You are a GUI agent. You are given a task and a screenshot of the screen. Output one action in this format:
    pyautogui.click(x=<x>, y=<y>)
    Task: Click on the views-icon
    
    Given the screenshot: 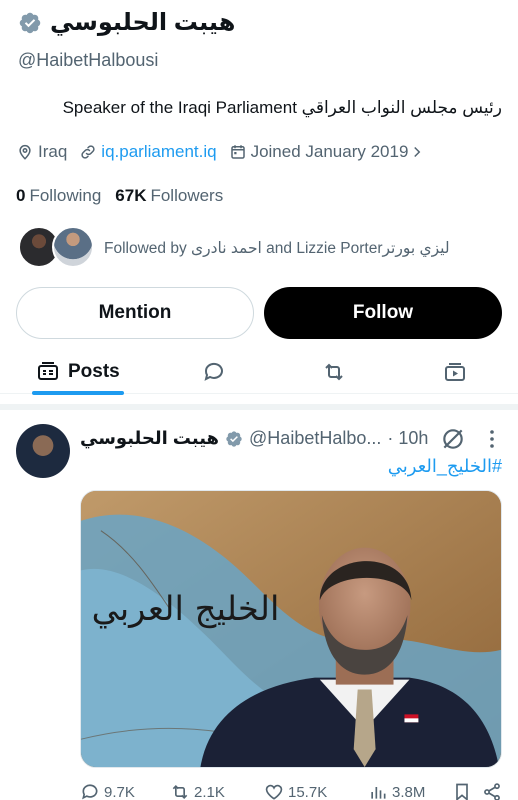 What is the action you would take?
    pyautogui.click(x=378, y=793)
    